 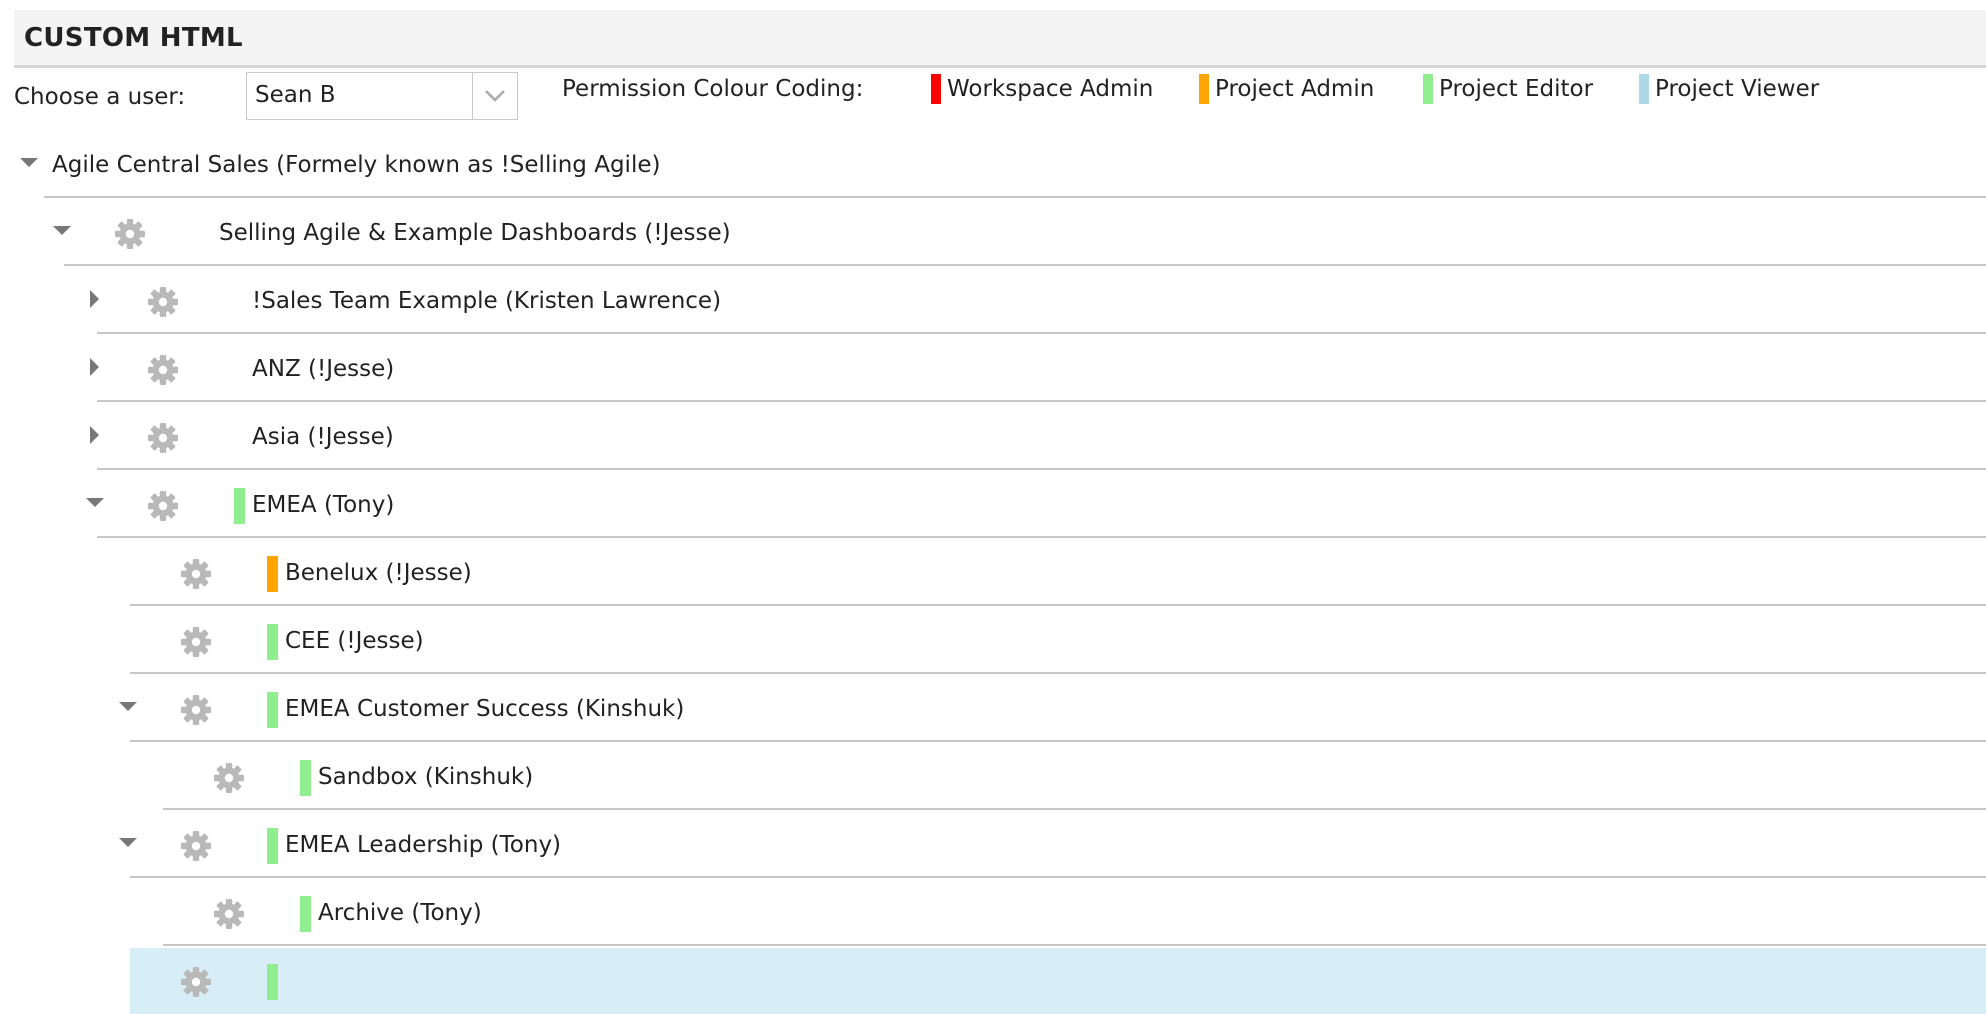 What do you see at coordinates (1038, 437) in the screenshot?
I see `tree-row: Asia (!Jesse)` at bounding box center [1038, 437].